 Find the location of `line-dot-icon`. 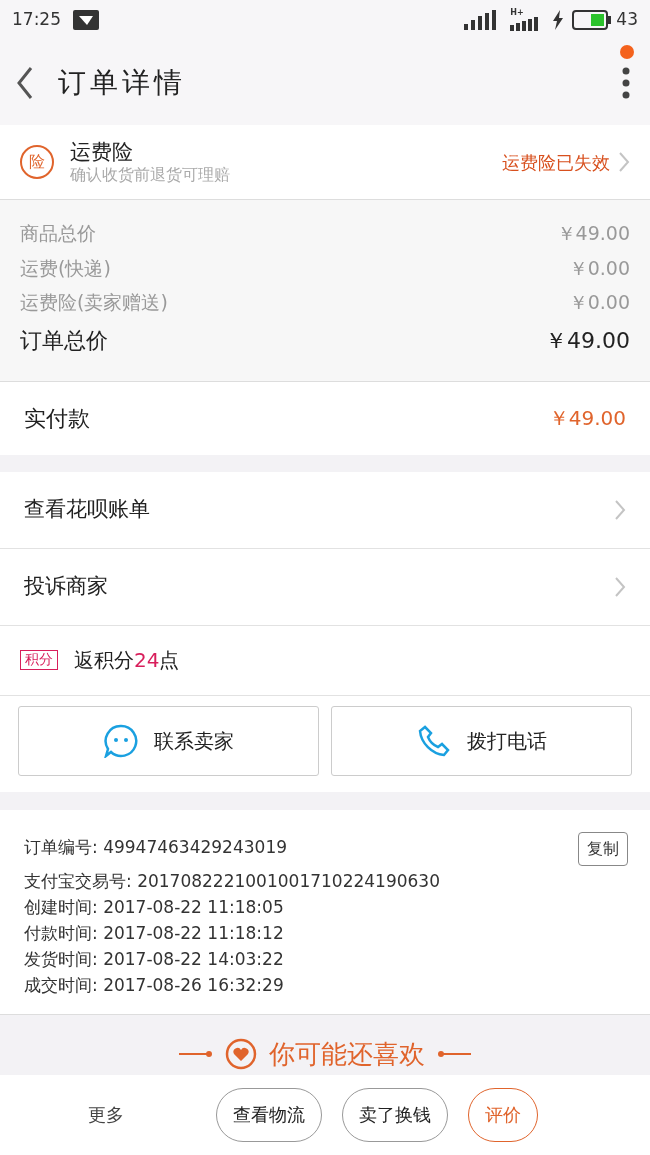

line-dot-icon is located at coordinates (196, 1053).